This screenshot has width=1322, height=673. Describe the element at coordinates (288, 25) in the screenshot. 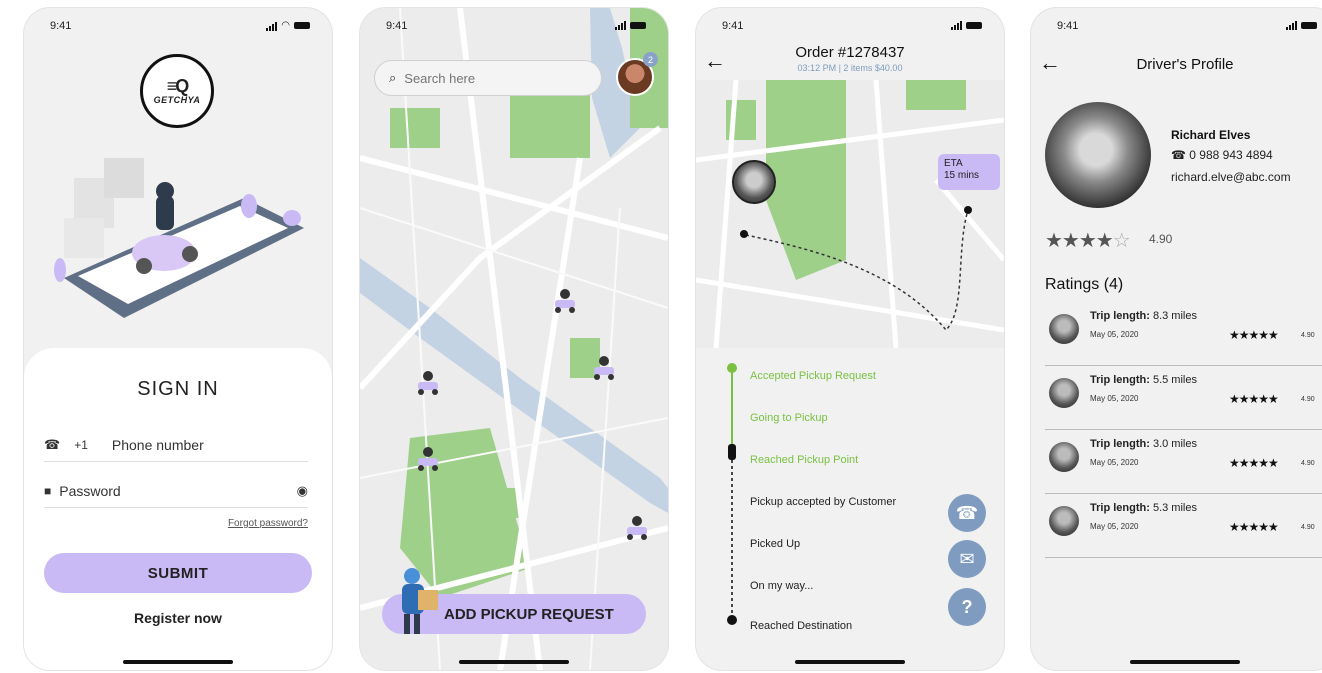

I see `status-icons: ◠` at that location.